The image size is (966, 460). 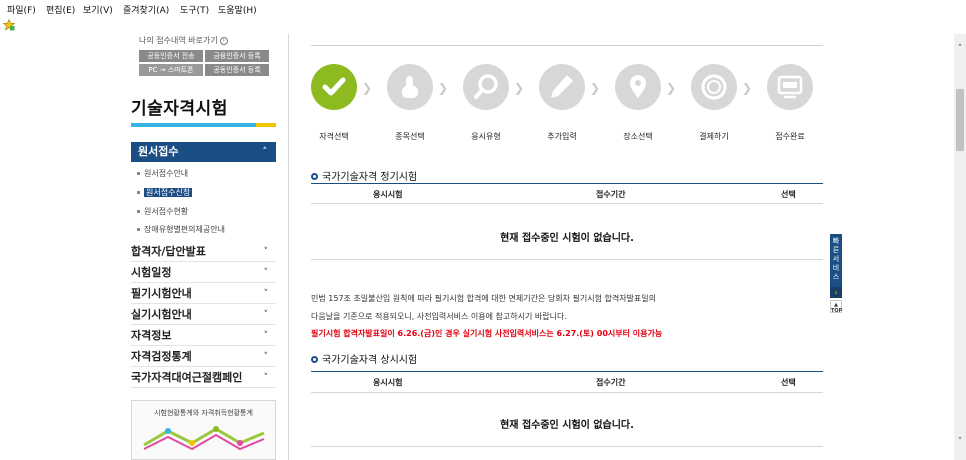 What do you see at coordinates (334, 136) in the screenshot?
I see `step-label-1: 자격선택` at bounding box center [334, 136].